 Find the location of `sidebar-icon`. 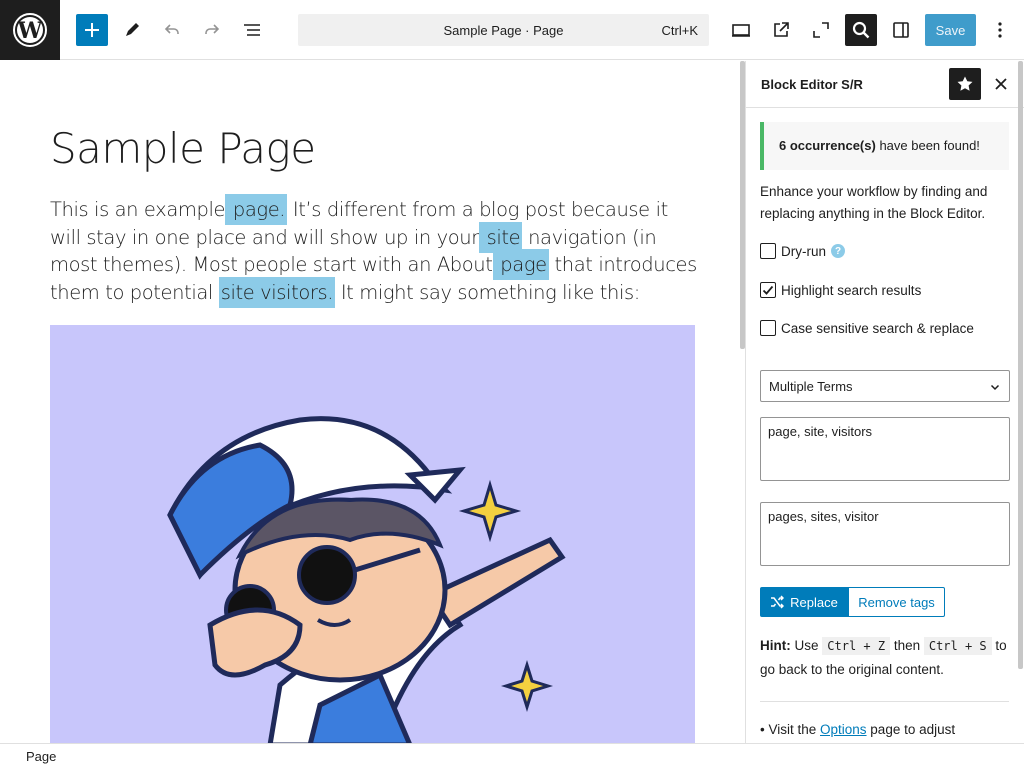

sidebar-icon is located at coordinates (901, 30).